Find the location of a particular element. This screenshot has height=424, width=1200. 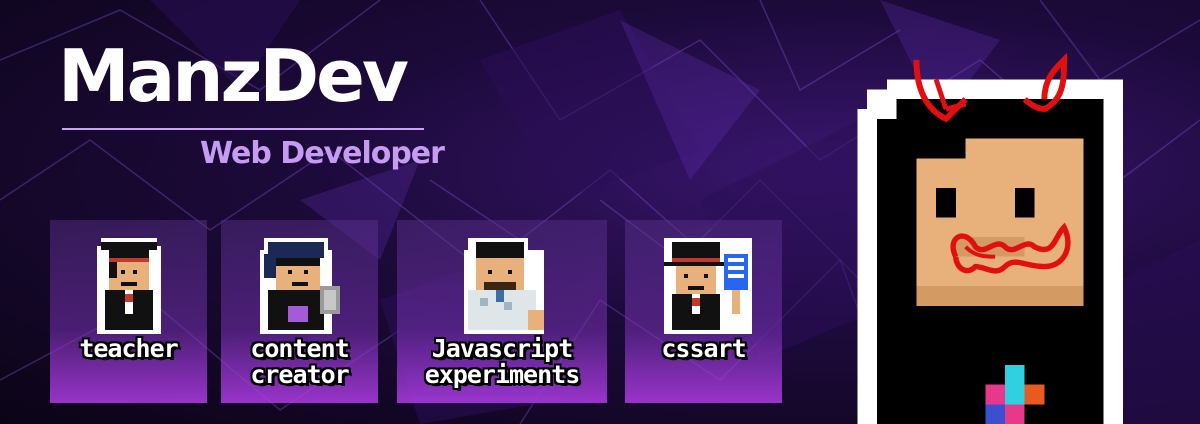

role-label-content-creator: content creator is located at coordinates (299, 361).